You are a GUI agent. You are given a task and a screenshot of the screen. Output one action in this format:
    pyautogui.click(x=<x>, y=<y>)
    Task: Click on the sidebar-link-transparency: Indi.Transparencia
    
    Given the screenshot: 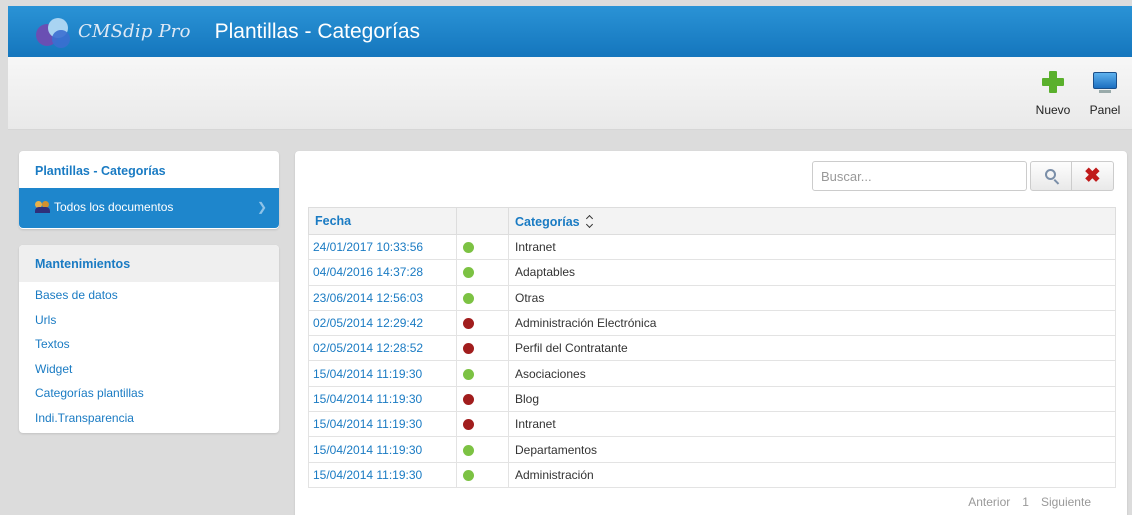 What is the action you would take?
    pyautogui.click(x=157, y=423)
    